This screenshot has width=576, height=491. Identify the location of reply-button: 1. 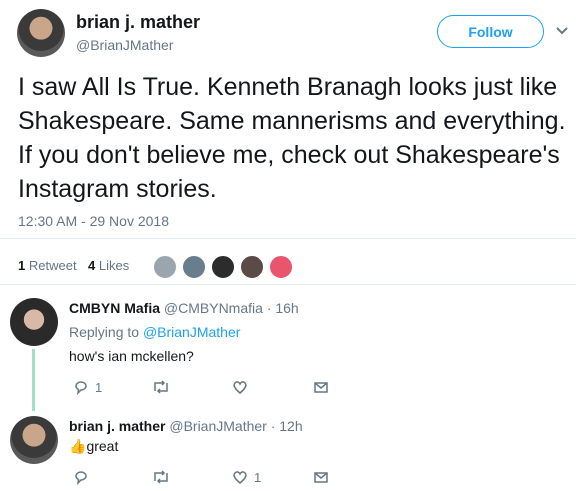
(87, 387).